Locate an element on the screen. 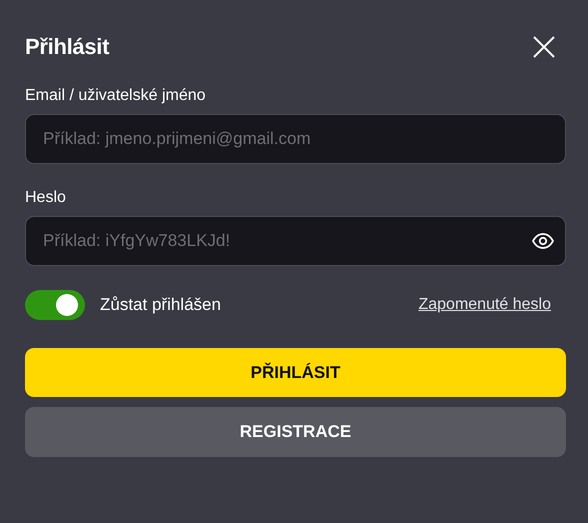 Image resolution: width=588 pixels, height=523 pixels. eye-icon is located at coordinates (543, 241).